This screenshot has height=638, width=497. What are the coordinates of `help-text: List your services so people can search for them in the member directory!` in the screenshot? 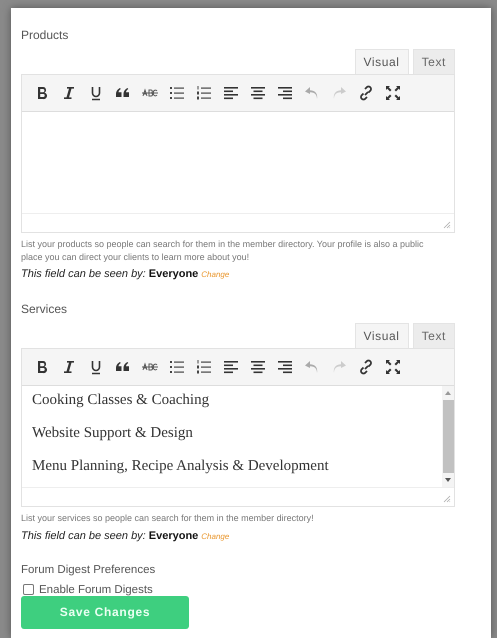 It's located at (168, 518).